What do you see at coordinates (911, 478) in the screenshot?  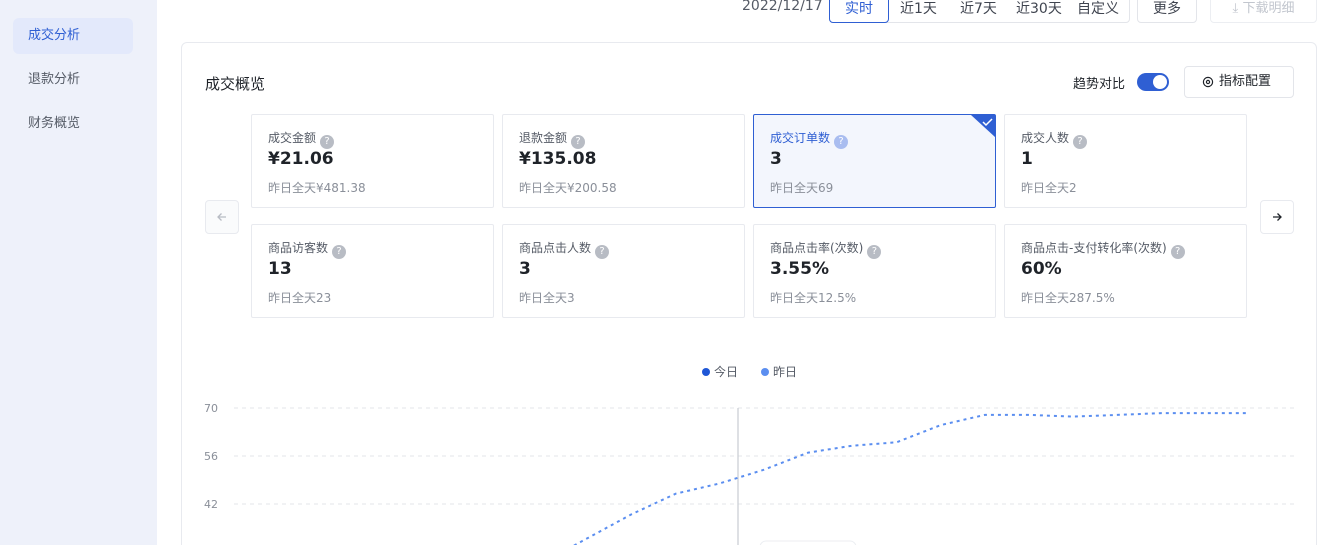 I see `series-line-yesterday` at bounding box center [911, 478].